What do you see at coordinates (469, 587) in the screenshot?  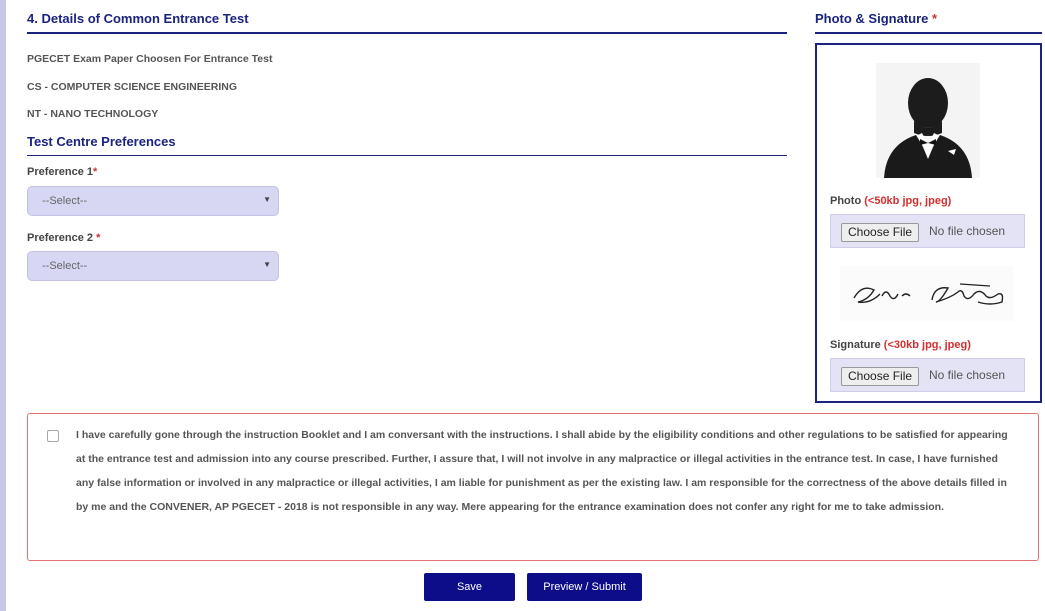 I see `save-button: Save` at bounding box center [469, 587].